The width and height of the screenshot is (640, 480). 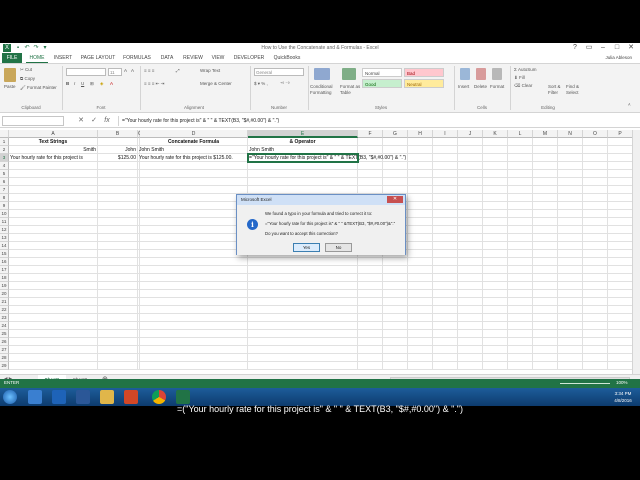 What do you see at coordinates (125, 70) in the screenshot?
I see `grow-font-icon: A` at bounding box center [125, 70].